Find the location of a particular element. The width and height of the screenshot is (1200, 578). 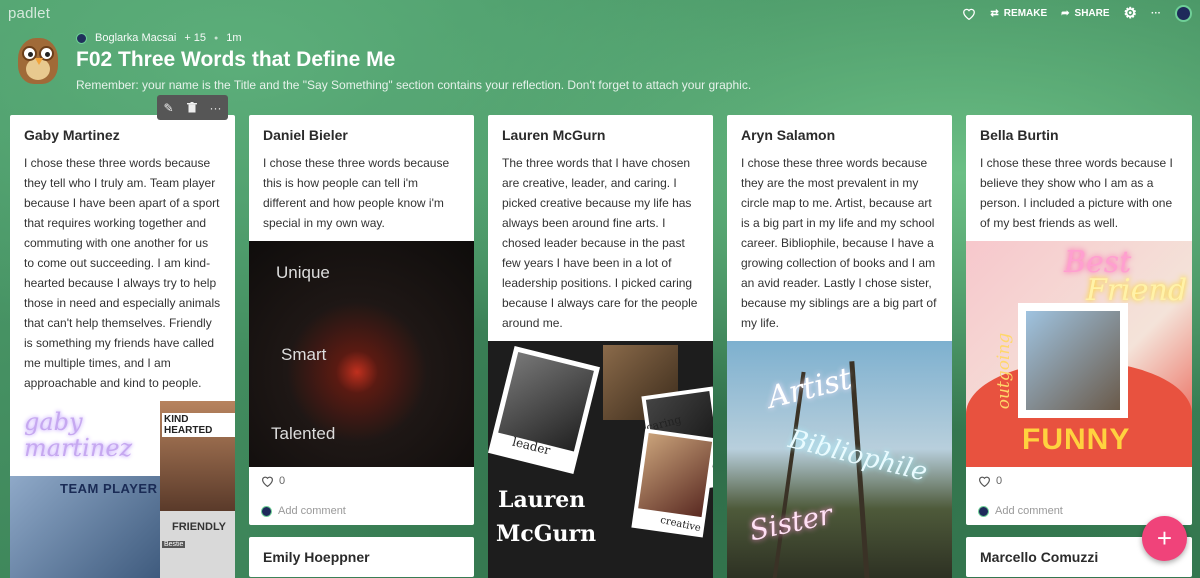

settings-button: ⚙ is located at coordinates (1130, 13).